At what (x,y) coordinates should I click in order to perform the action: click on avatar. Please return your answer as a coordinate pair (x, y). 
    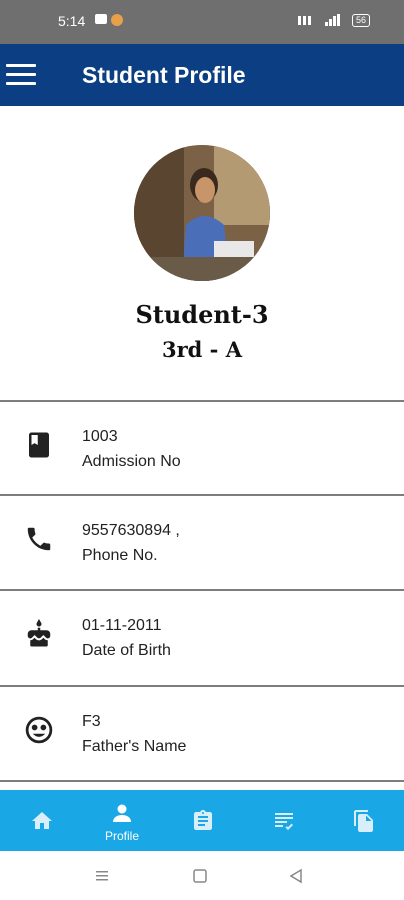
    Looking at the image, I should click on (202, 213).